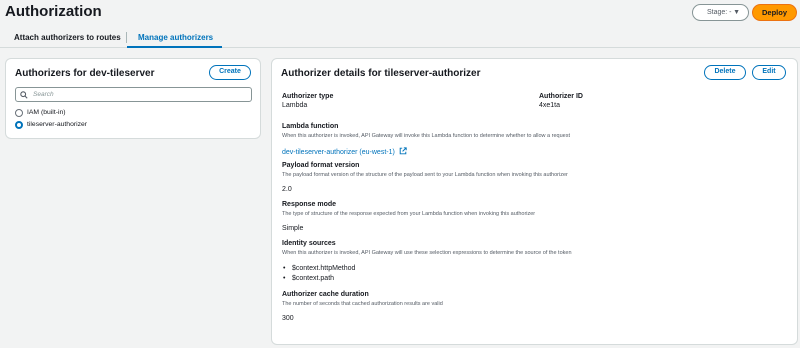 This screenshot has height=348, width=800. What do you see at coordinates (403, 151) in the screenshot?
I see `external-link-icon` at bounding box center [403, 151].